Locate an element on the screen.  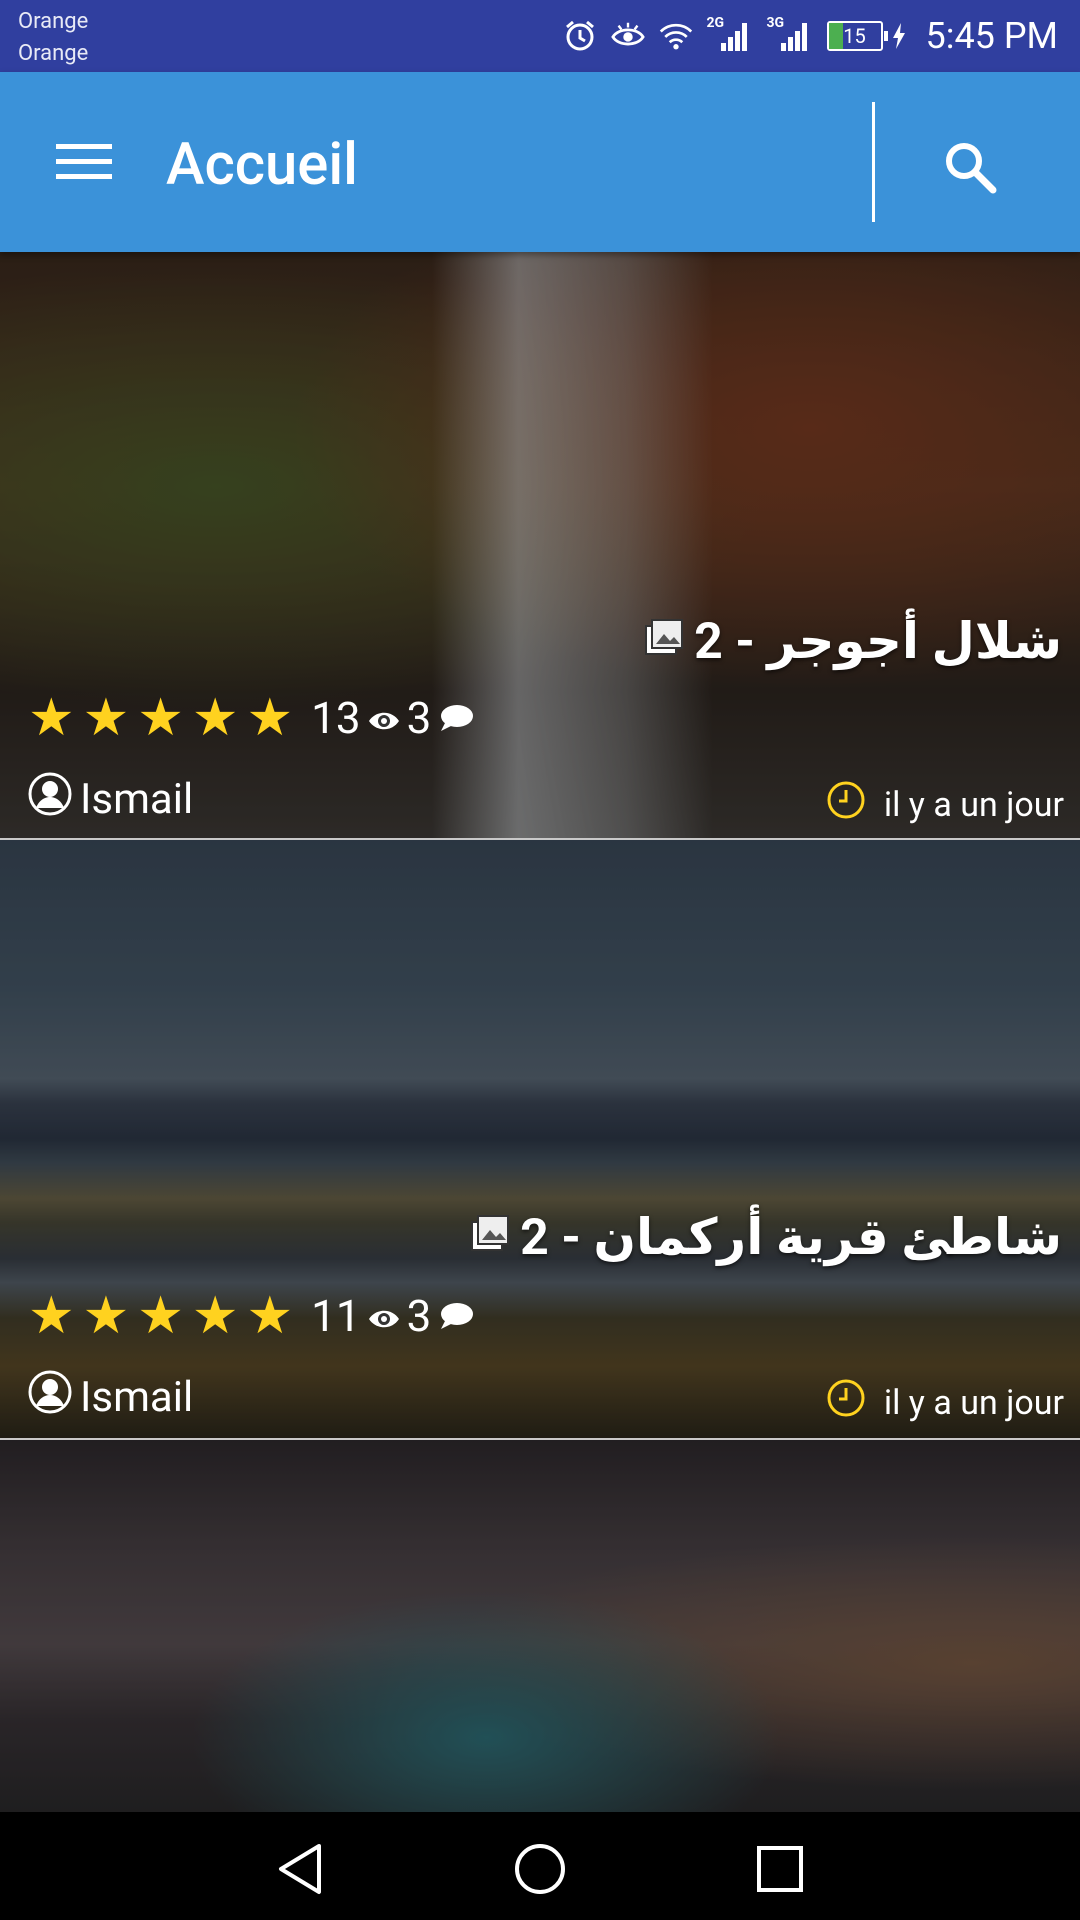
eye-comfort-icon is located at coordinates (627, 36).